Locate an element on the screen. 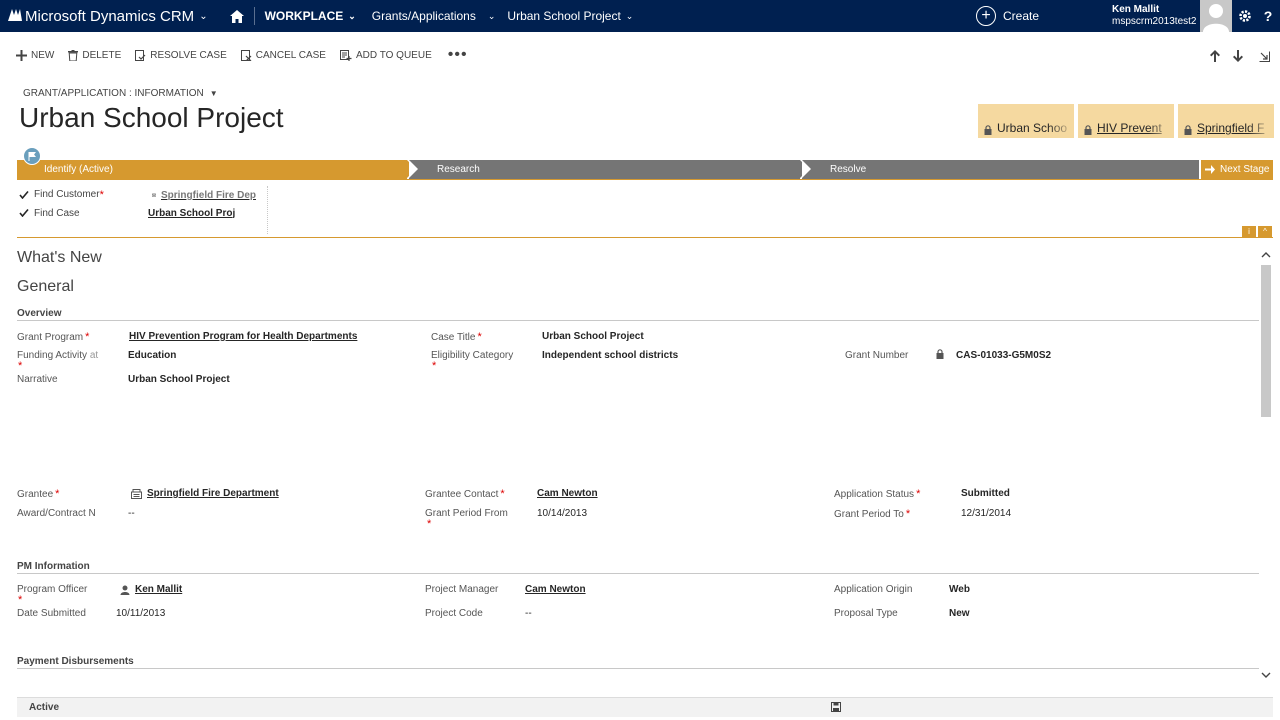 The width and height of the screenshot is (1280, 720). settings-button is located at coordinates (1245, 16).